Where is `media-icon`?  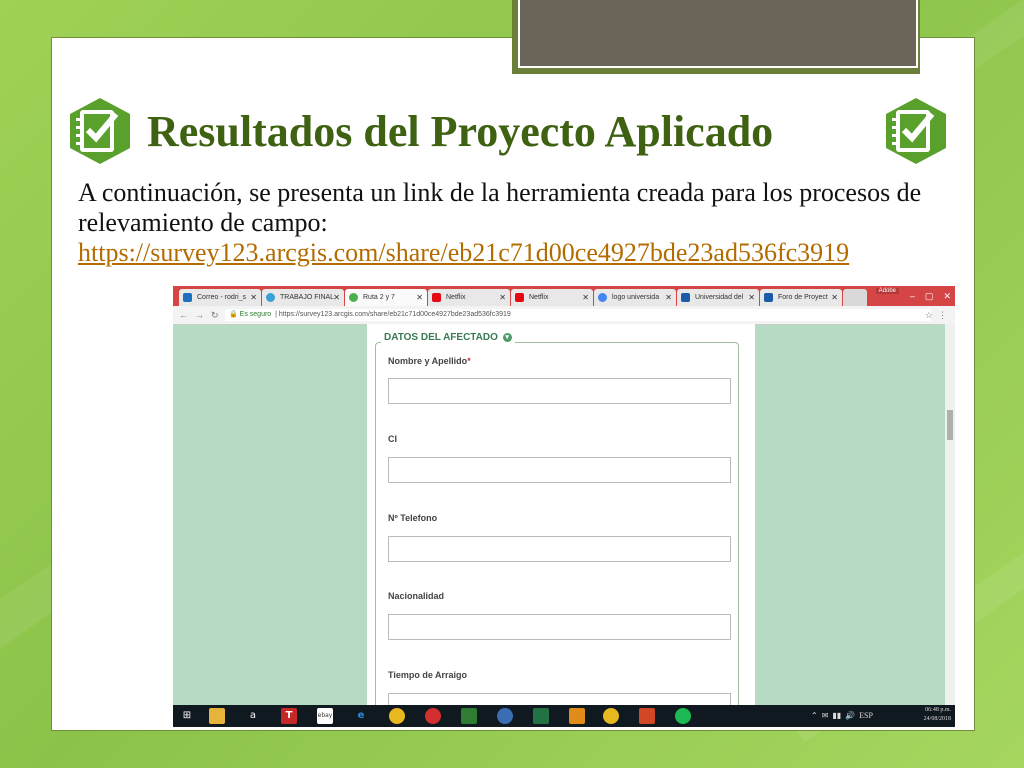
media-icon is located at coordinates (577, 716).